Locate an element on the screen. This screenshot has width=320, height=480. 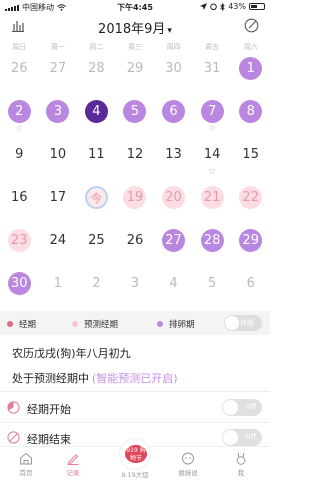
detail-toggle: 详细 is located at coordinates (243, 323).